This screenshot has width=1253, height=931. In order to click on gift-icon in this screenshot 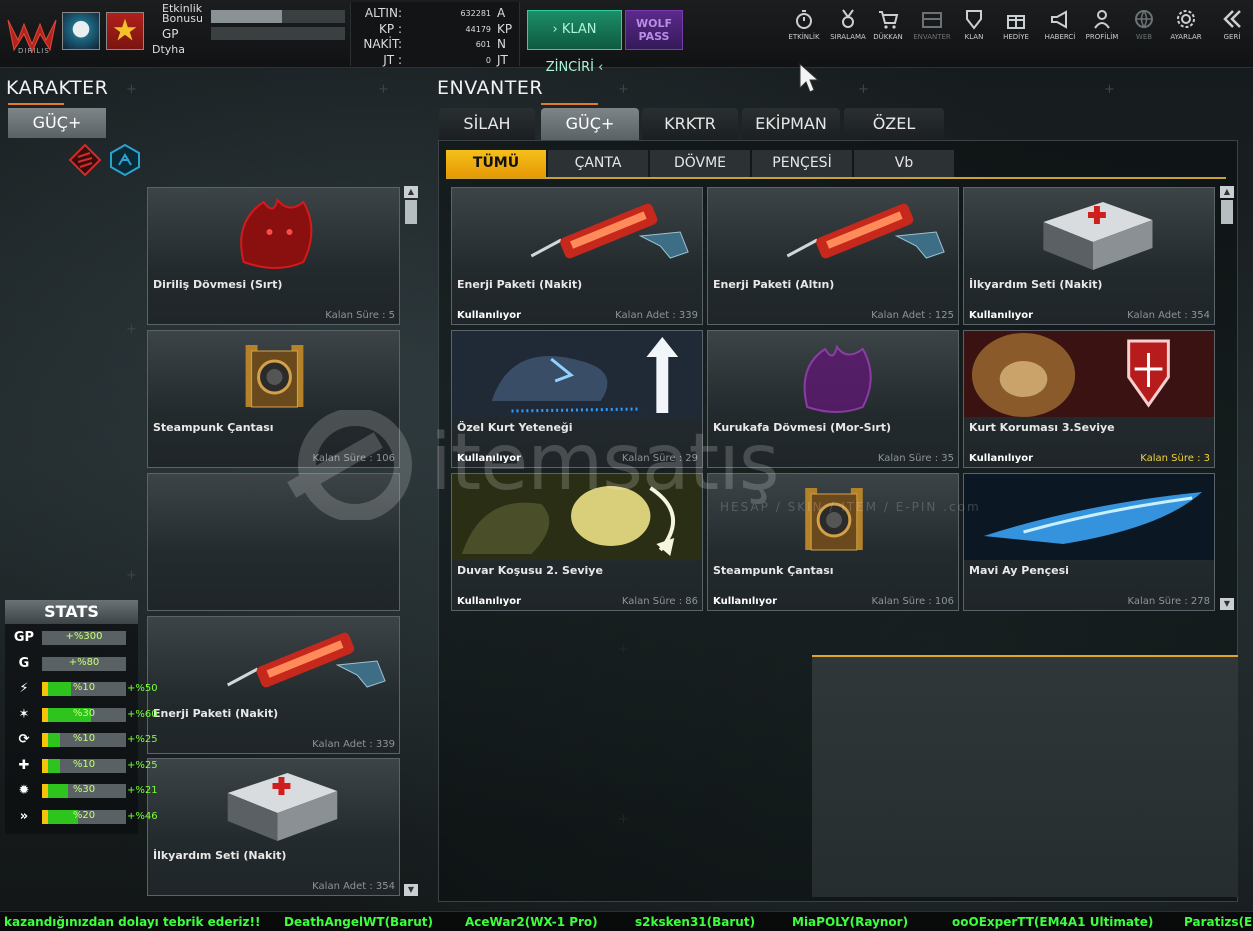, I will do `click(1016, 22)`.